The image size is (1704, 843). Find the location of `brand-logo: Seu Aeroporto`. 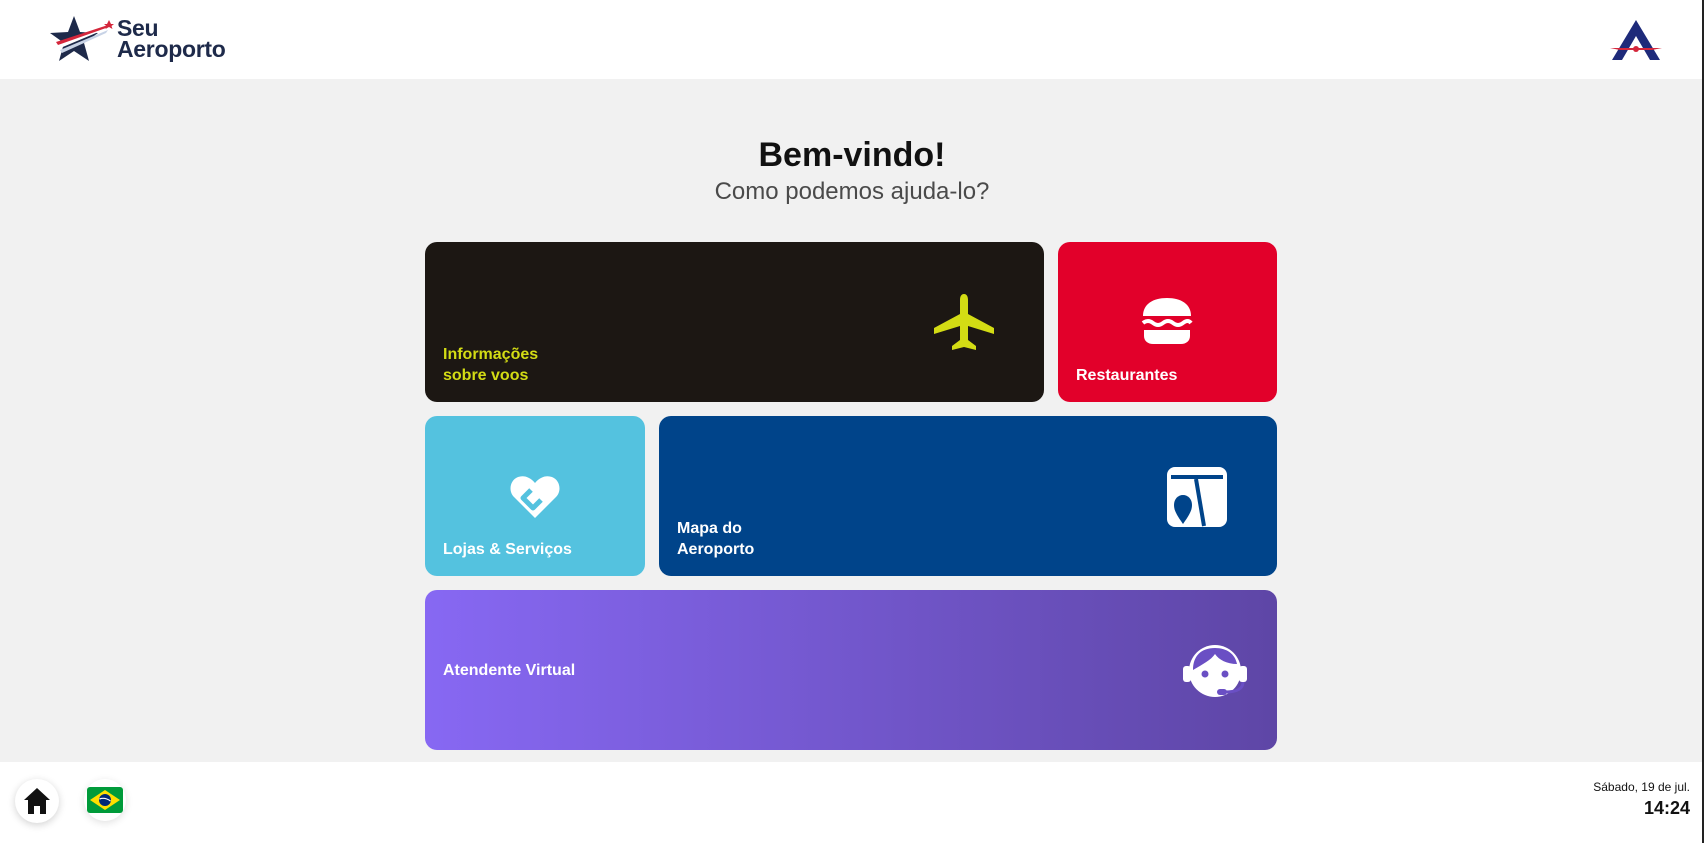

brand-logo: Seu Aeroporto is located at coordinates (143, 40).